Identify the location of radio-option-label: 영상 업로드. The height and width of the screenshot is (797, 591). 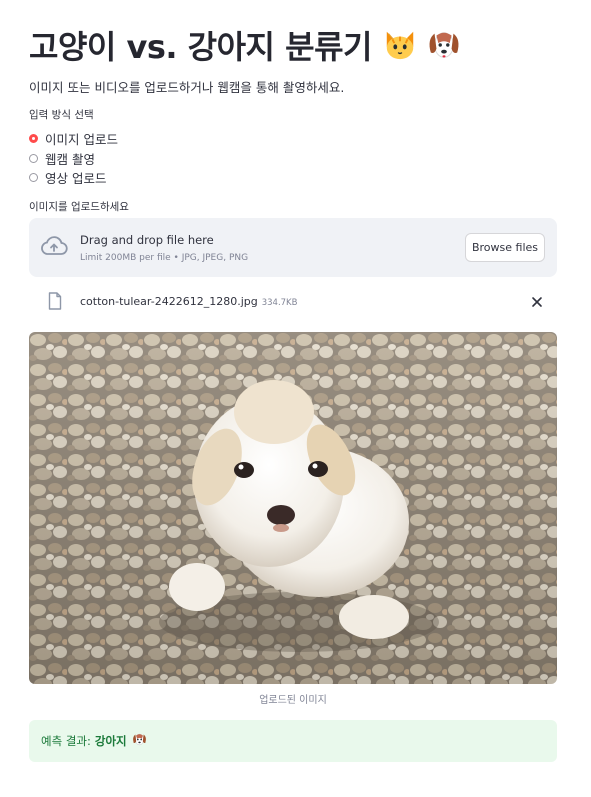
(76, 179).